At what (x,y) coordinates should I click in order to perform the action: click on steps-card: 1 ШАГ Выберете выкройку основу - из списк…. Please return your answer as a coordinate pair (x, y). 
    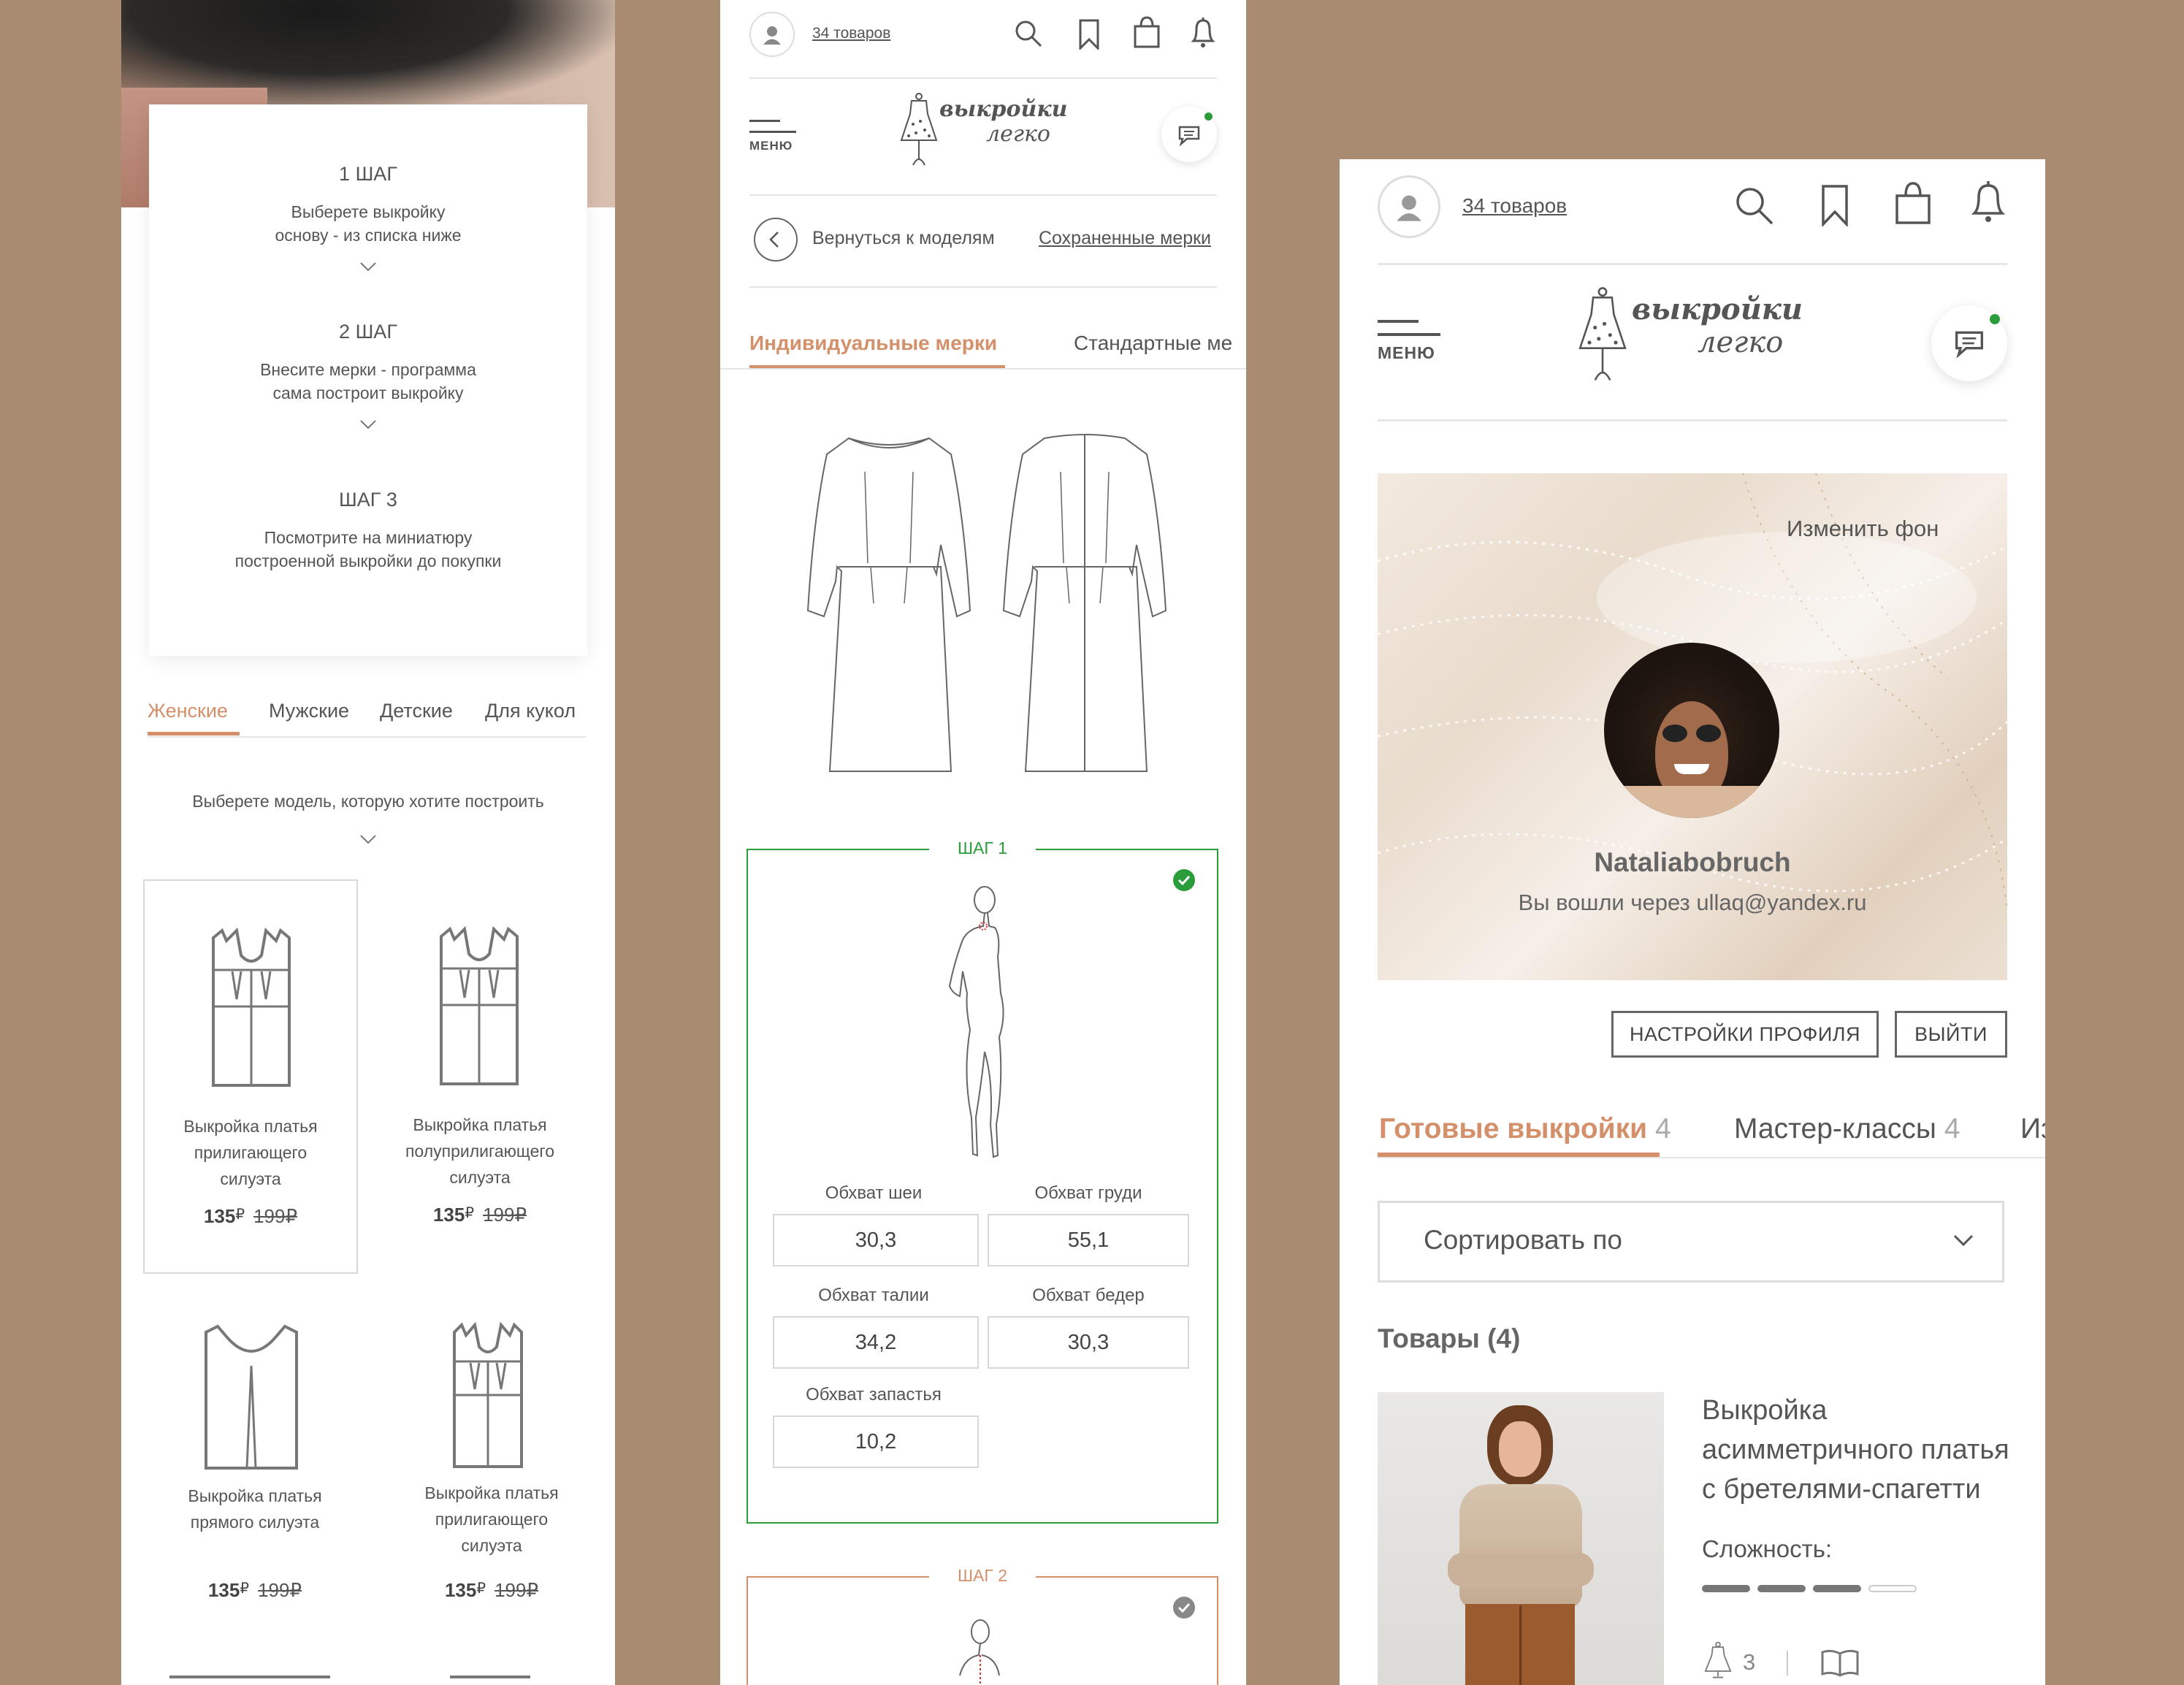
    Looking at the image, I should click on (368, 380).